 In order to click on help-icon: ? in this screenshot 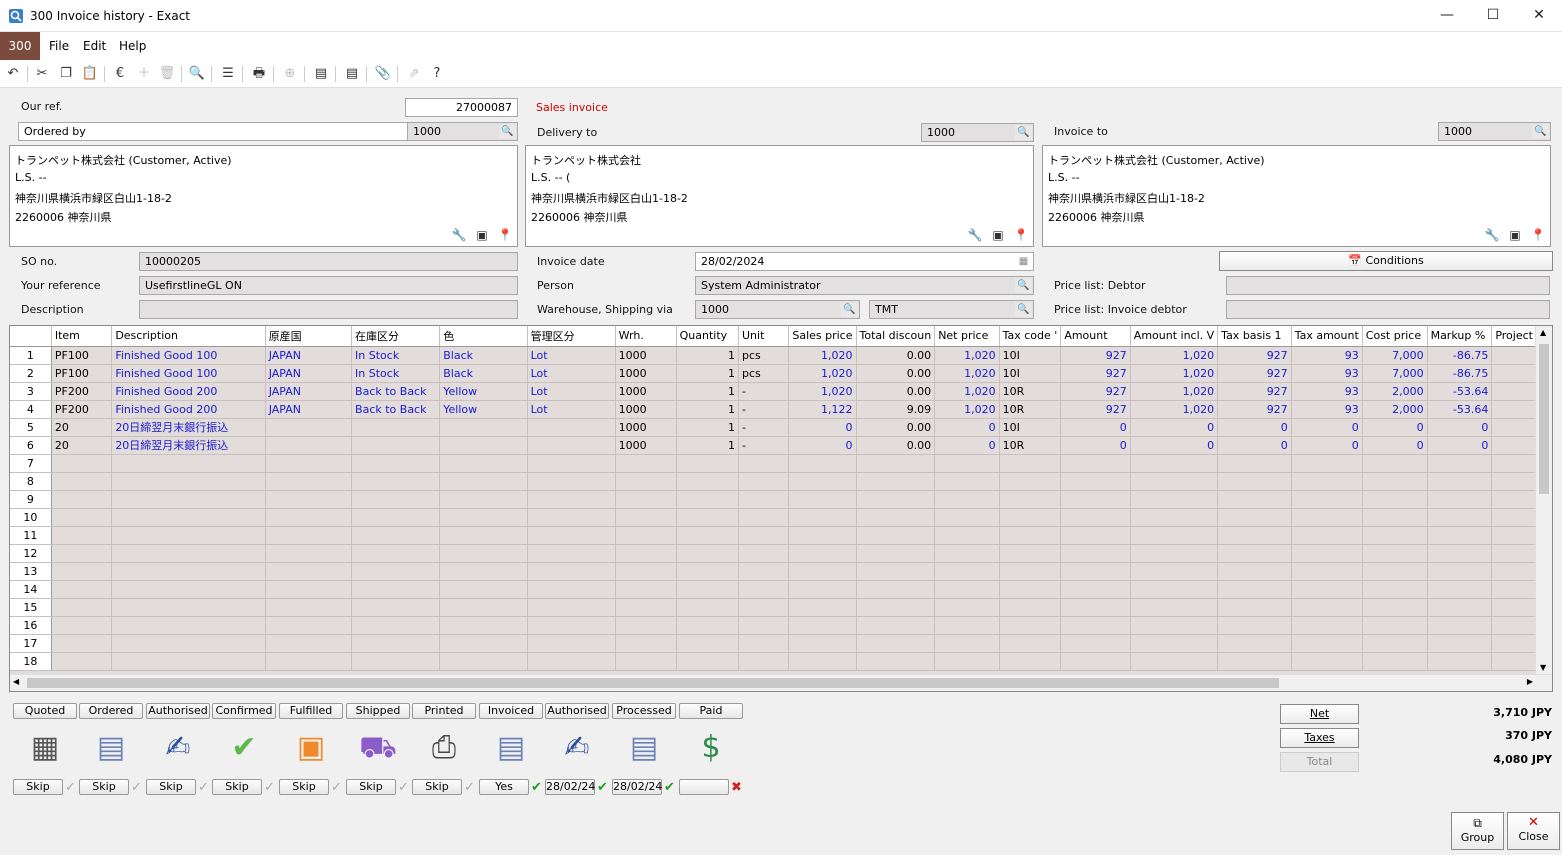, I will do `click(437, 74)`.